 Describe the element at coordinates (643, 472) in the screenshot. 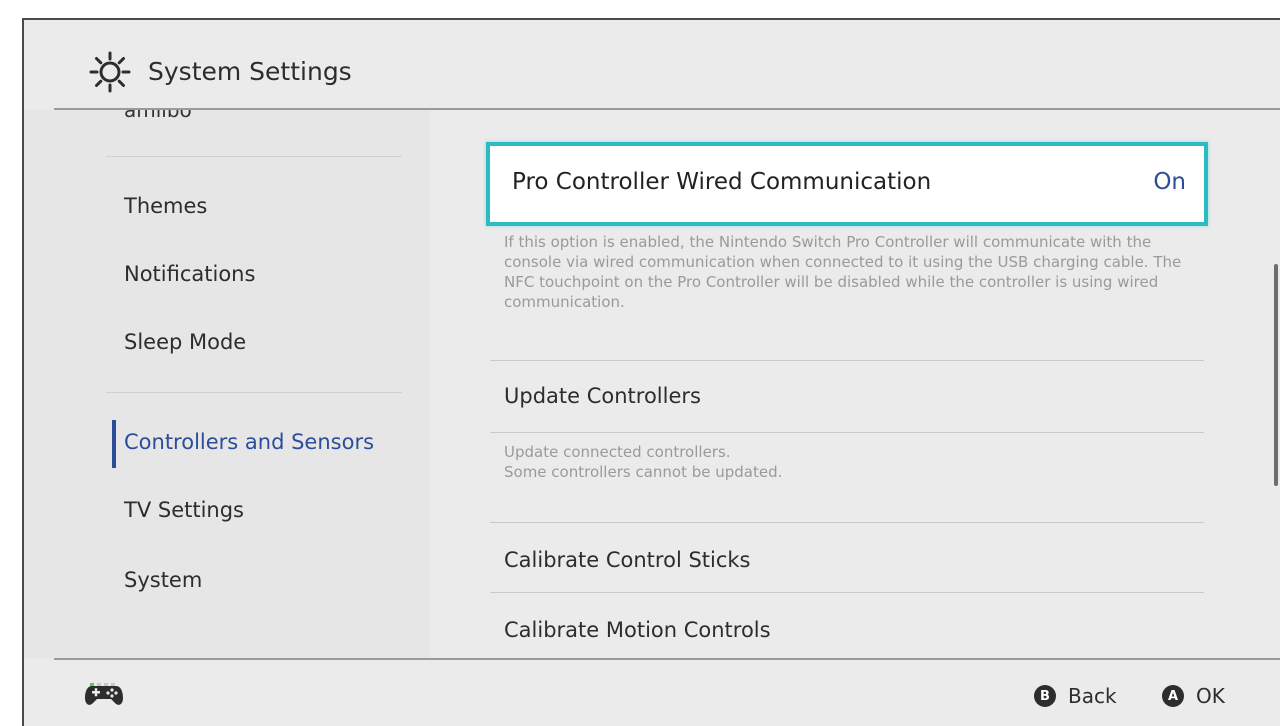

I see `update-description-line: Some controllers cannot be updated.` at that location.